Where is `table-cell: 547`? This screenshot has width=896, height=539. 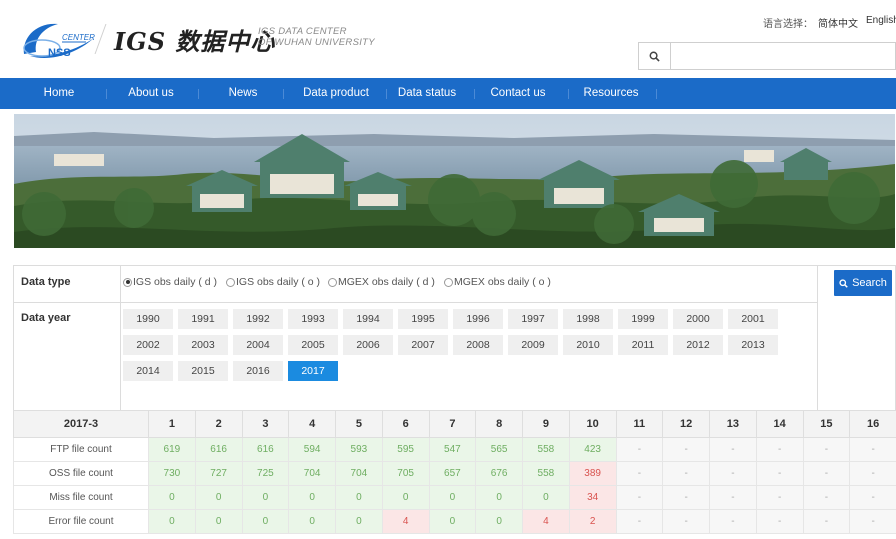 table-cell: 547 is located at coordinates (452, 449).